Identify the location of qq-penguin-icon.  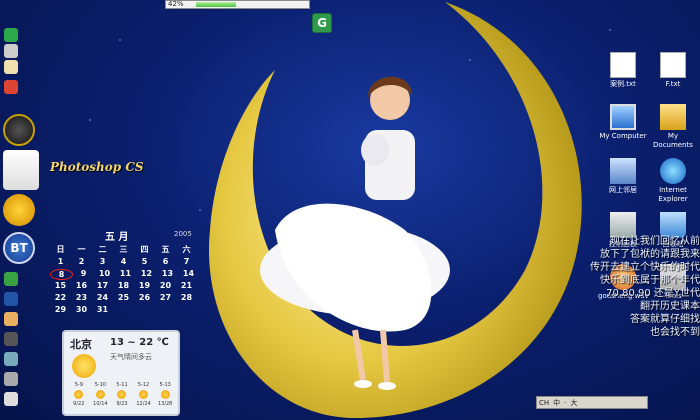
(11, 67).